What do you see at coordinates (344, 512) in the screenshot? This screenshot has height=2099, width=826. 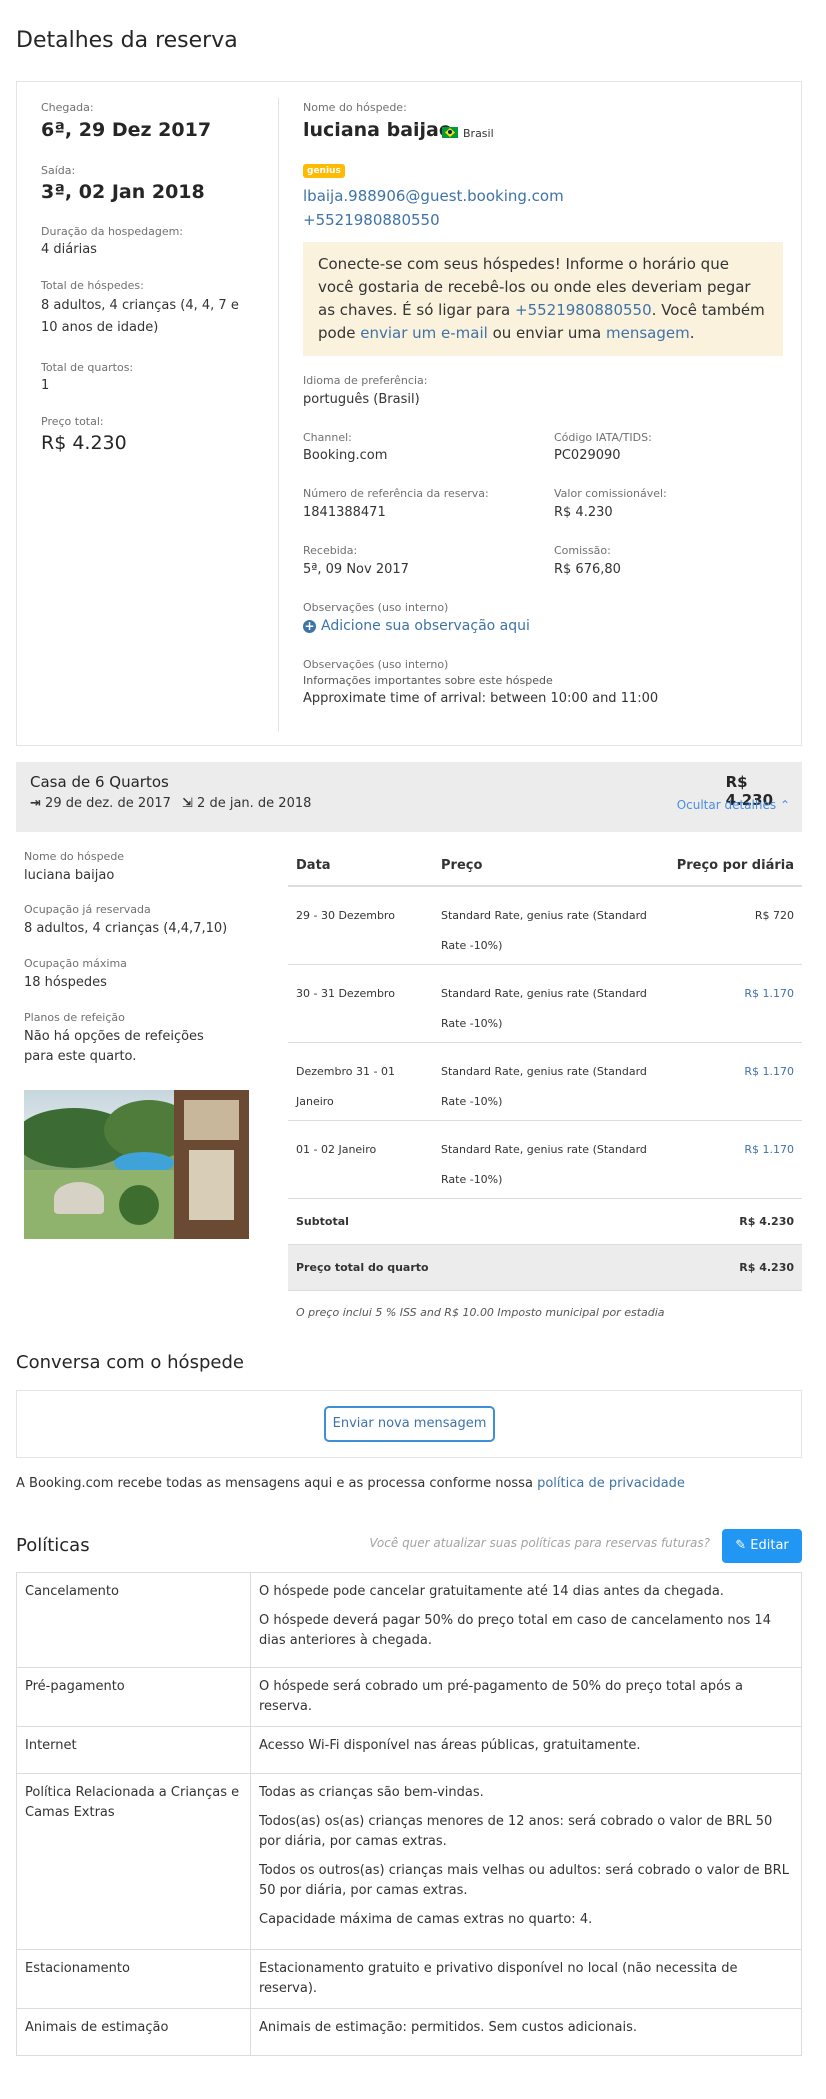 I see `reference-value: 1841388471` at bounding box center [344, 512].